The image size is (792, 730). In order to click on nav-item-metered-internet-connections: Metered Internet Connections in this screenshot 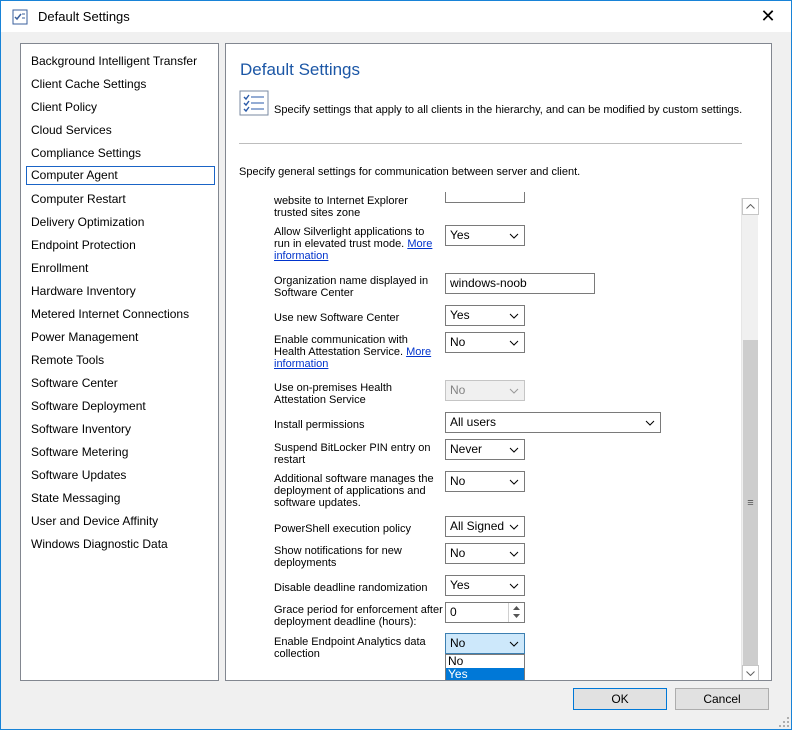, I will do `click(120, 314)`.